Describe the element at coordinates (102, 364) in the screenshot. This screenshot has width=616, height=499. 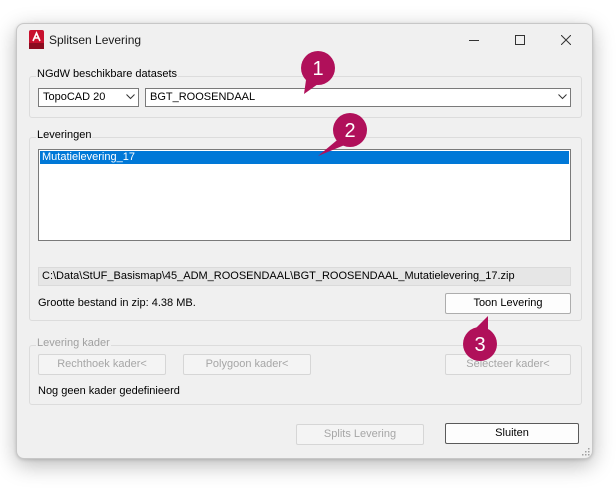
I see `rechthoek-kader-button: Rechthoek kader<` at that location.